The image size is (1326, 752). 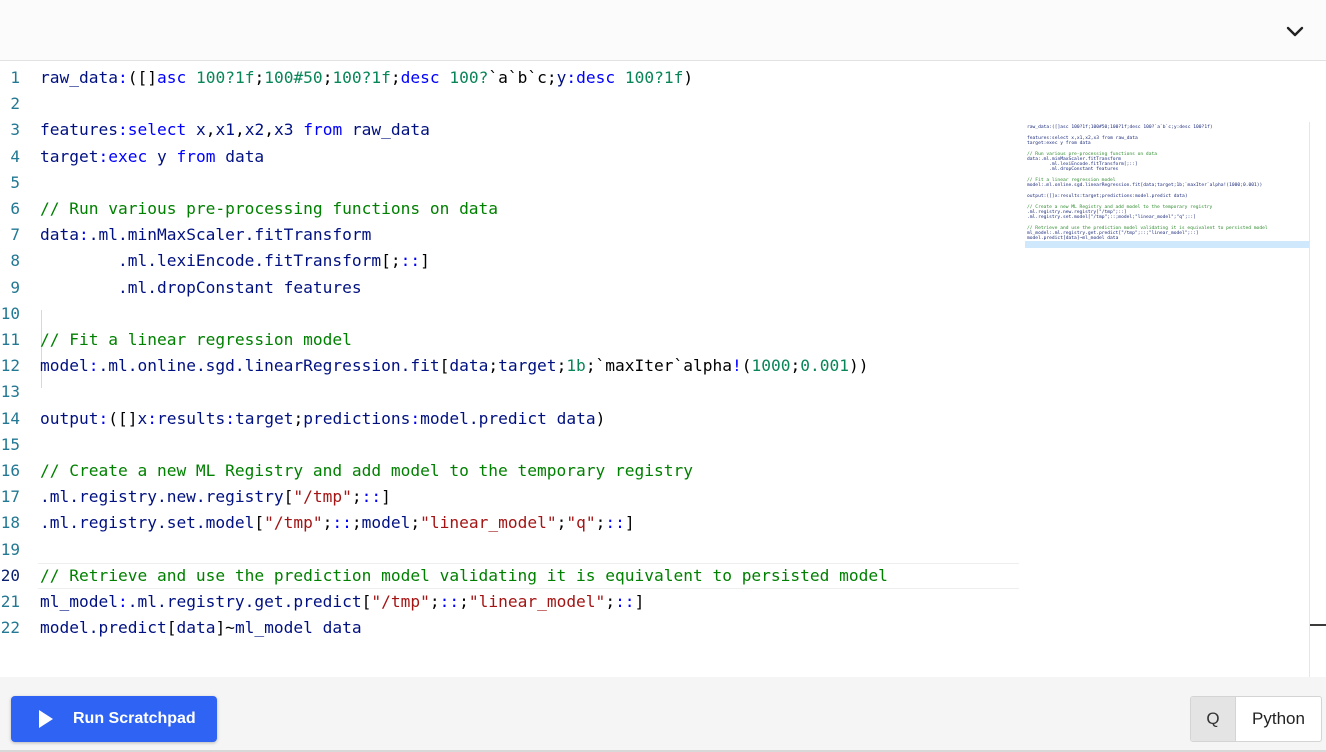 What do you see at coordinates (10, 366) in the screenshot?
I see `line-number: 12` at bounding box center [10, 366].